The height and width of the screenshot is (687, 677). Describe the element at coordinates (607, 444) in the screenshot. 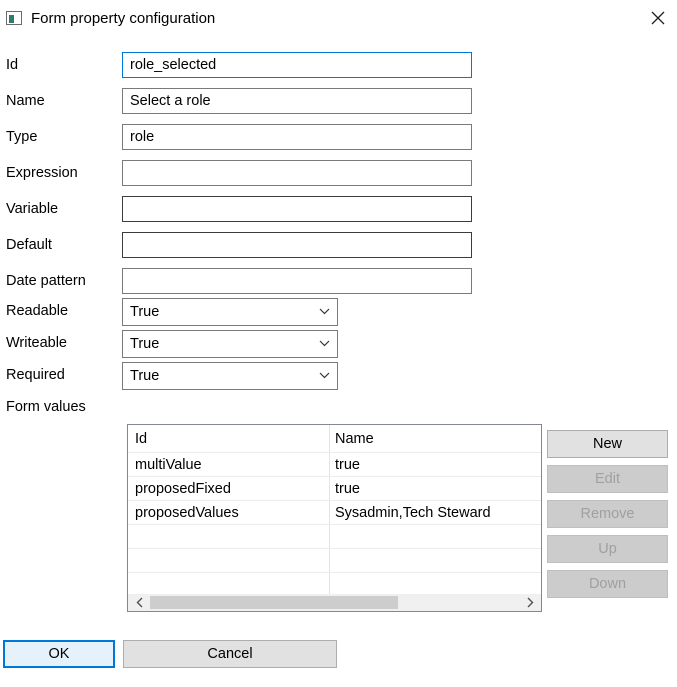

I see `new-button: New` at that location.